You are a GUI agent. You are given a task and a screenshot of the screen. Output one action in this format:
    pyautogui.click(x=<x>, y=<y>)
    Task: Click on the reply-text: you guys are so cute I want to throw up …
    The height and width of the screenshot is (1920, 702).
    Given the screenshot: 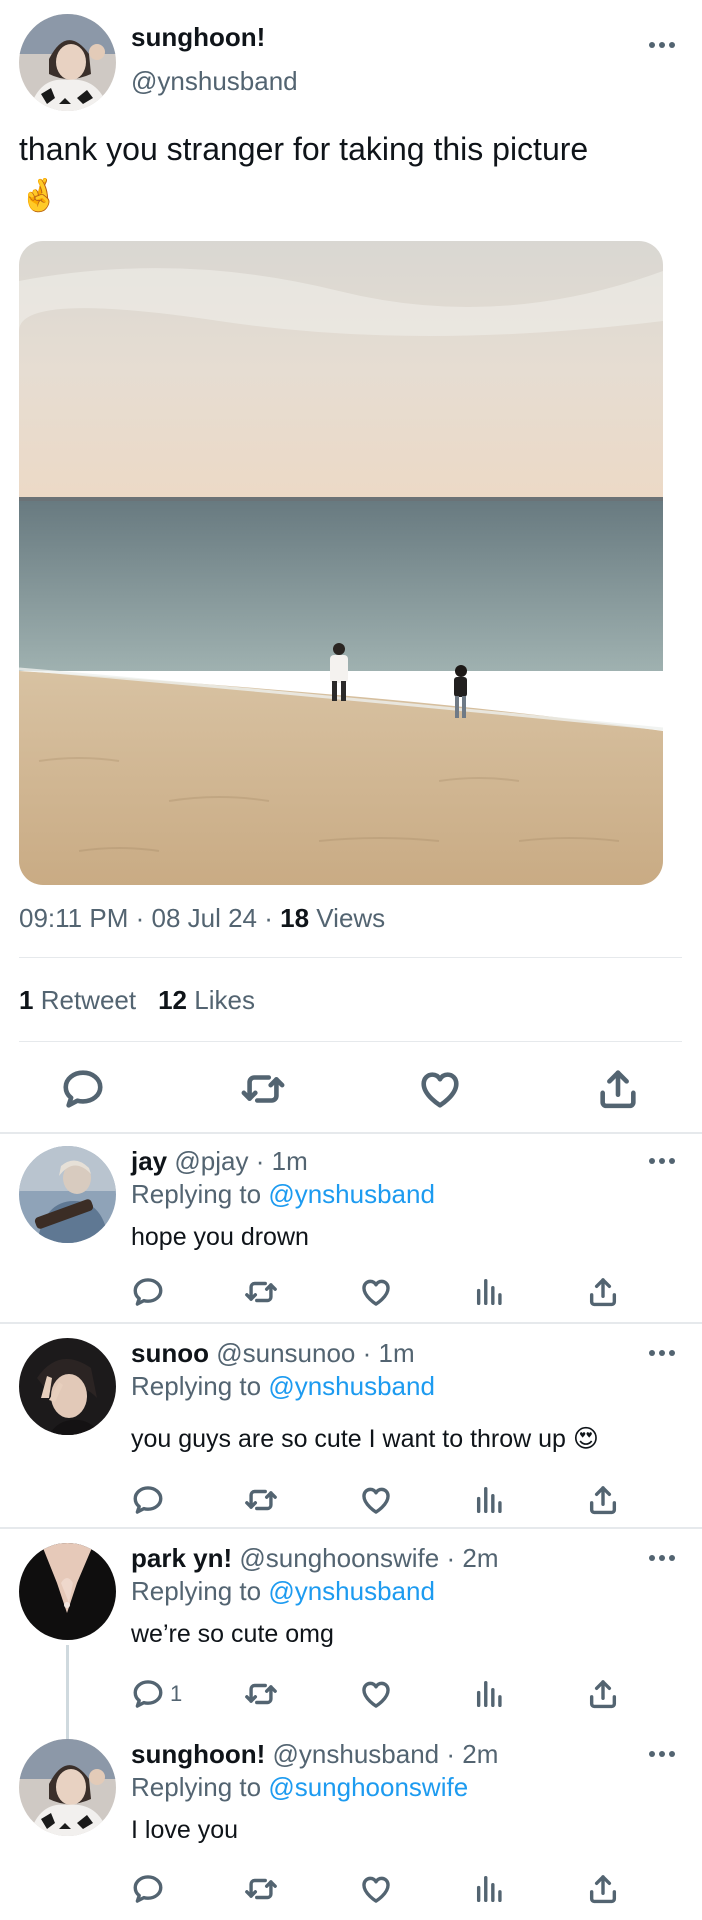 What is the action you would take?
    pyautogui.click(x=365, y=1439)
    